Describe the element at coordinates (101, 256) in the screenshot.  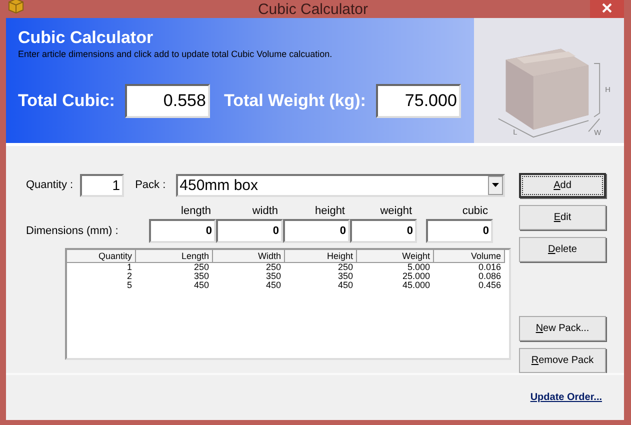
I see `column-header: Quantity` at that location.